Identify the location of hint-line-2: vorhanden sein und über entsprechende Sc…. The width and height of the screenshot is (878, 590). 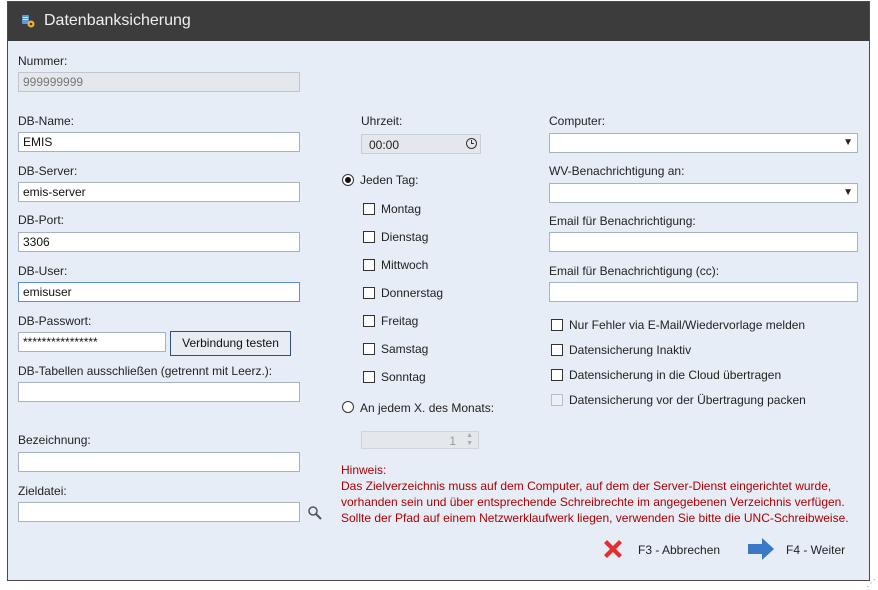
(593, 502).